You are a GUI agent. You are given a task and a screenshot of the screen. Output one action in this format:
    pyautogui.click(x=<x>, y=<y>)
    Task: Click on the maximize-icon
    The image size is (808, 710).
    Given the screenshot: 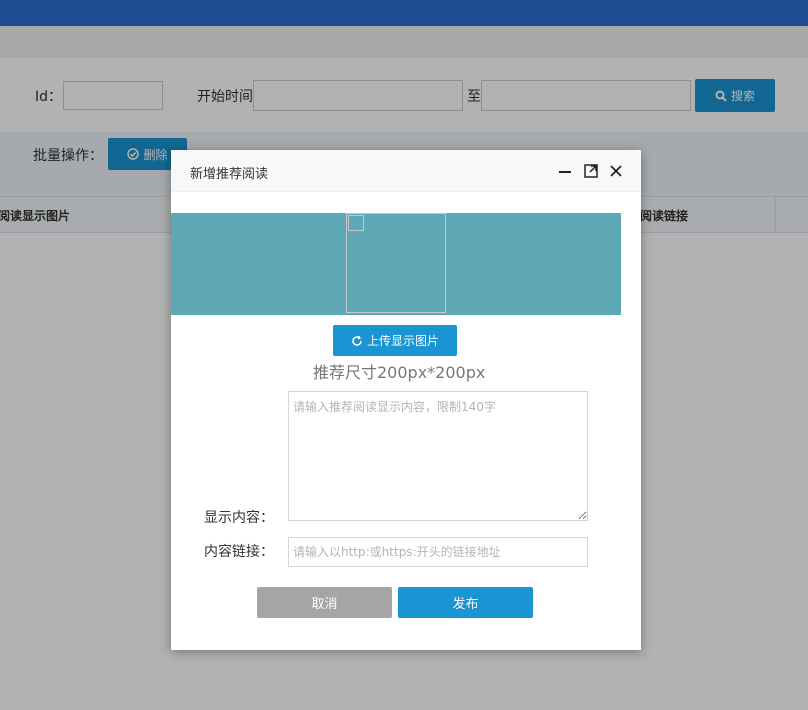 What is the action you would take?
    pyautogui.click(x=591, y=171)
    